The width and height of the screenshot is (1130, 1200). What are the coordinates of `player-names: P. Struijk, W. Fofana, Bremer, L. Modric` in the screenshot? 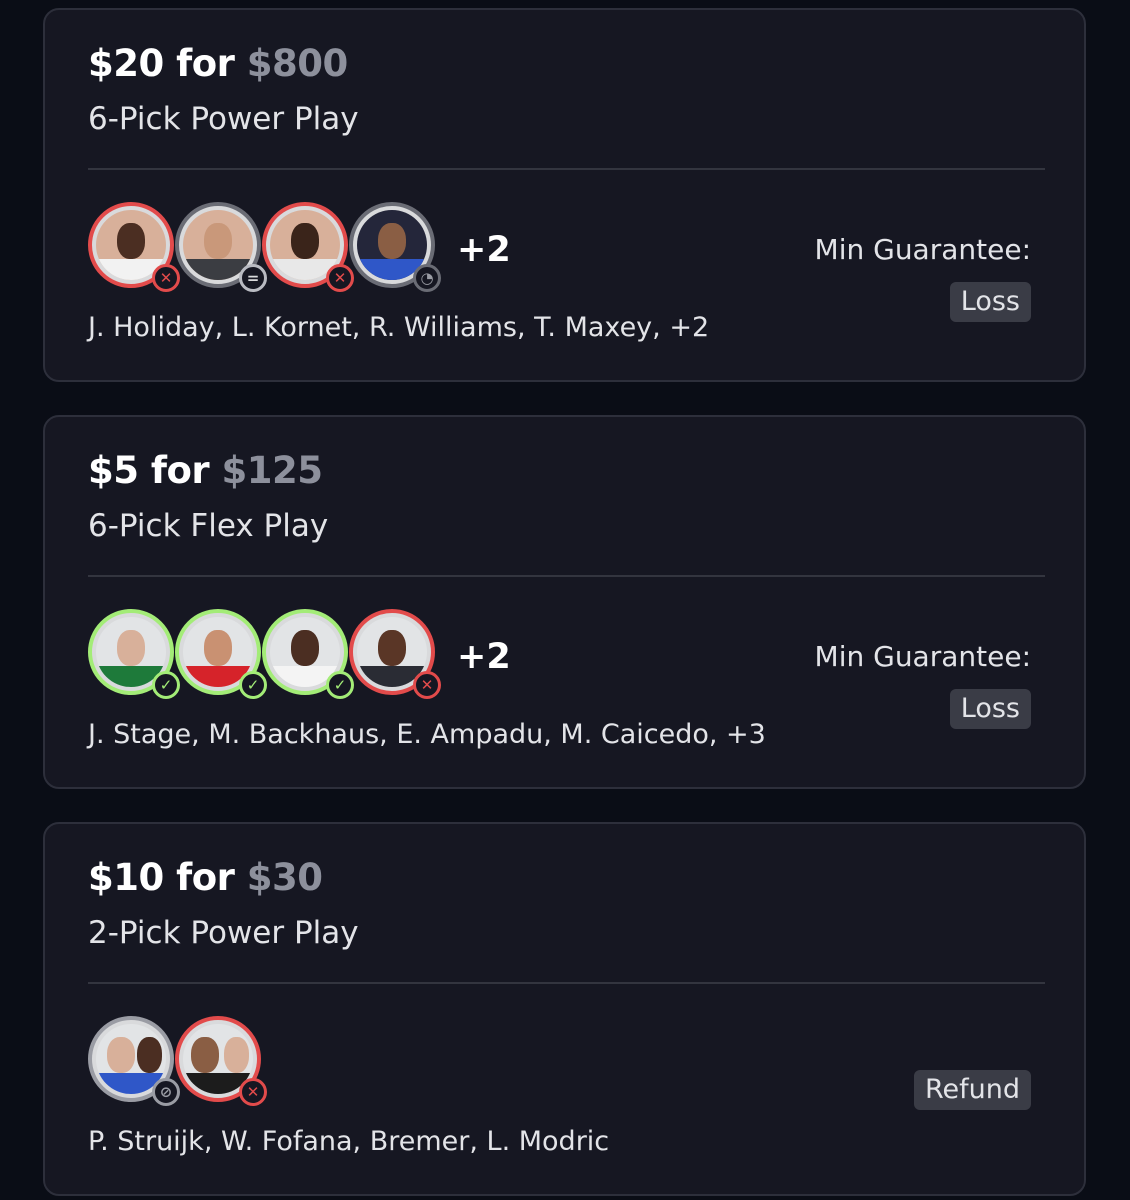 It's located at (349, 1141).